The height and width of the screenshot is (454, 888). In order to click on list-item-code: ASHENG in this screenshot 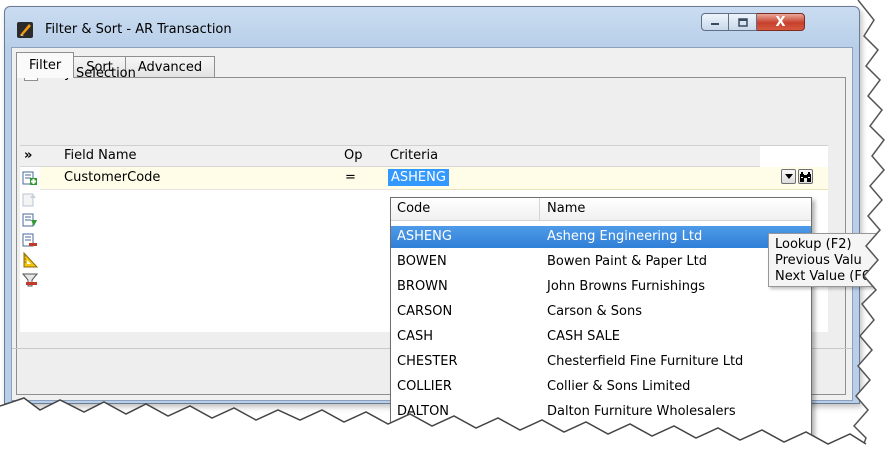, I will do `click(424, 236)`.